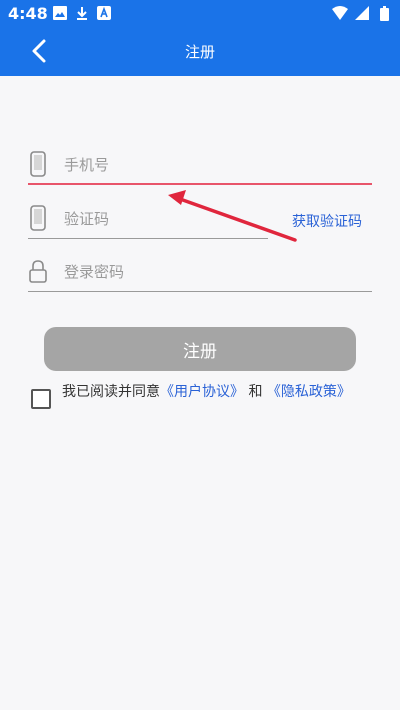 This screenshot has height=710, width=400. What do you see at coordinates (60, 13) in the screenshot?
I see `image-icon` at bounding box center [60, 13].